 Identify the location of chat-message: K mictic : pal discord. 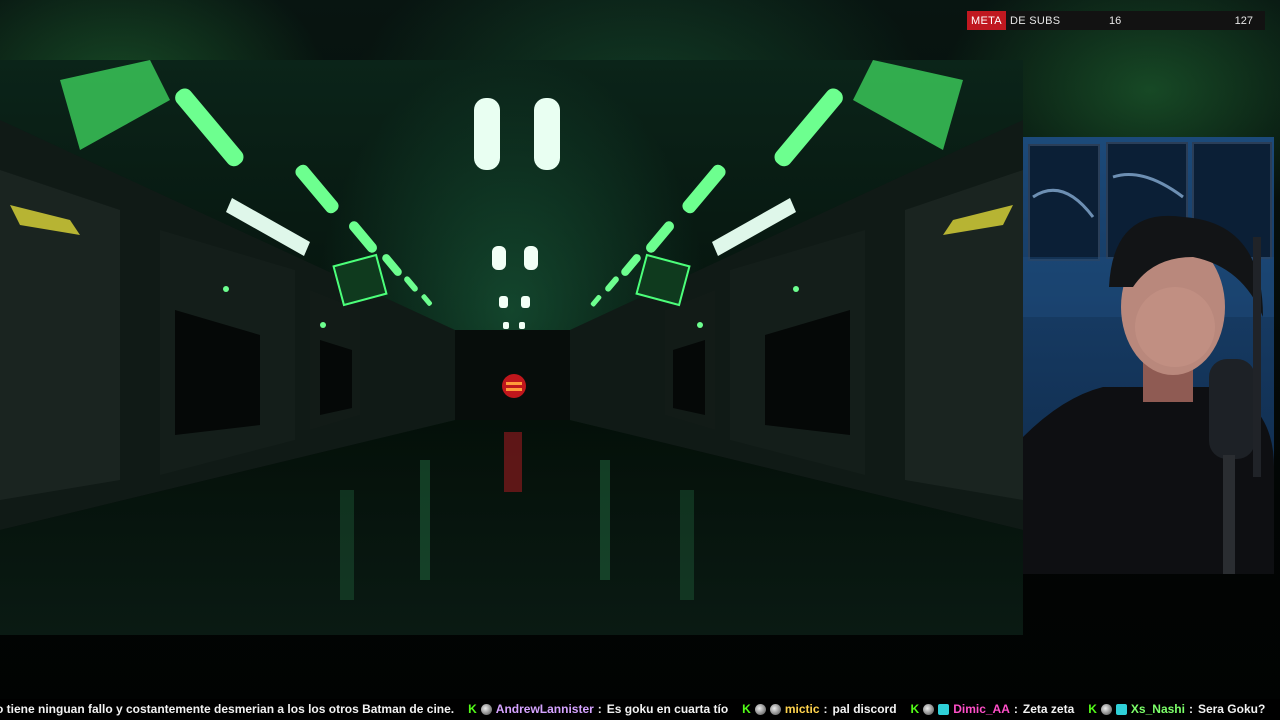
(819, 709).